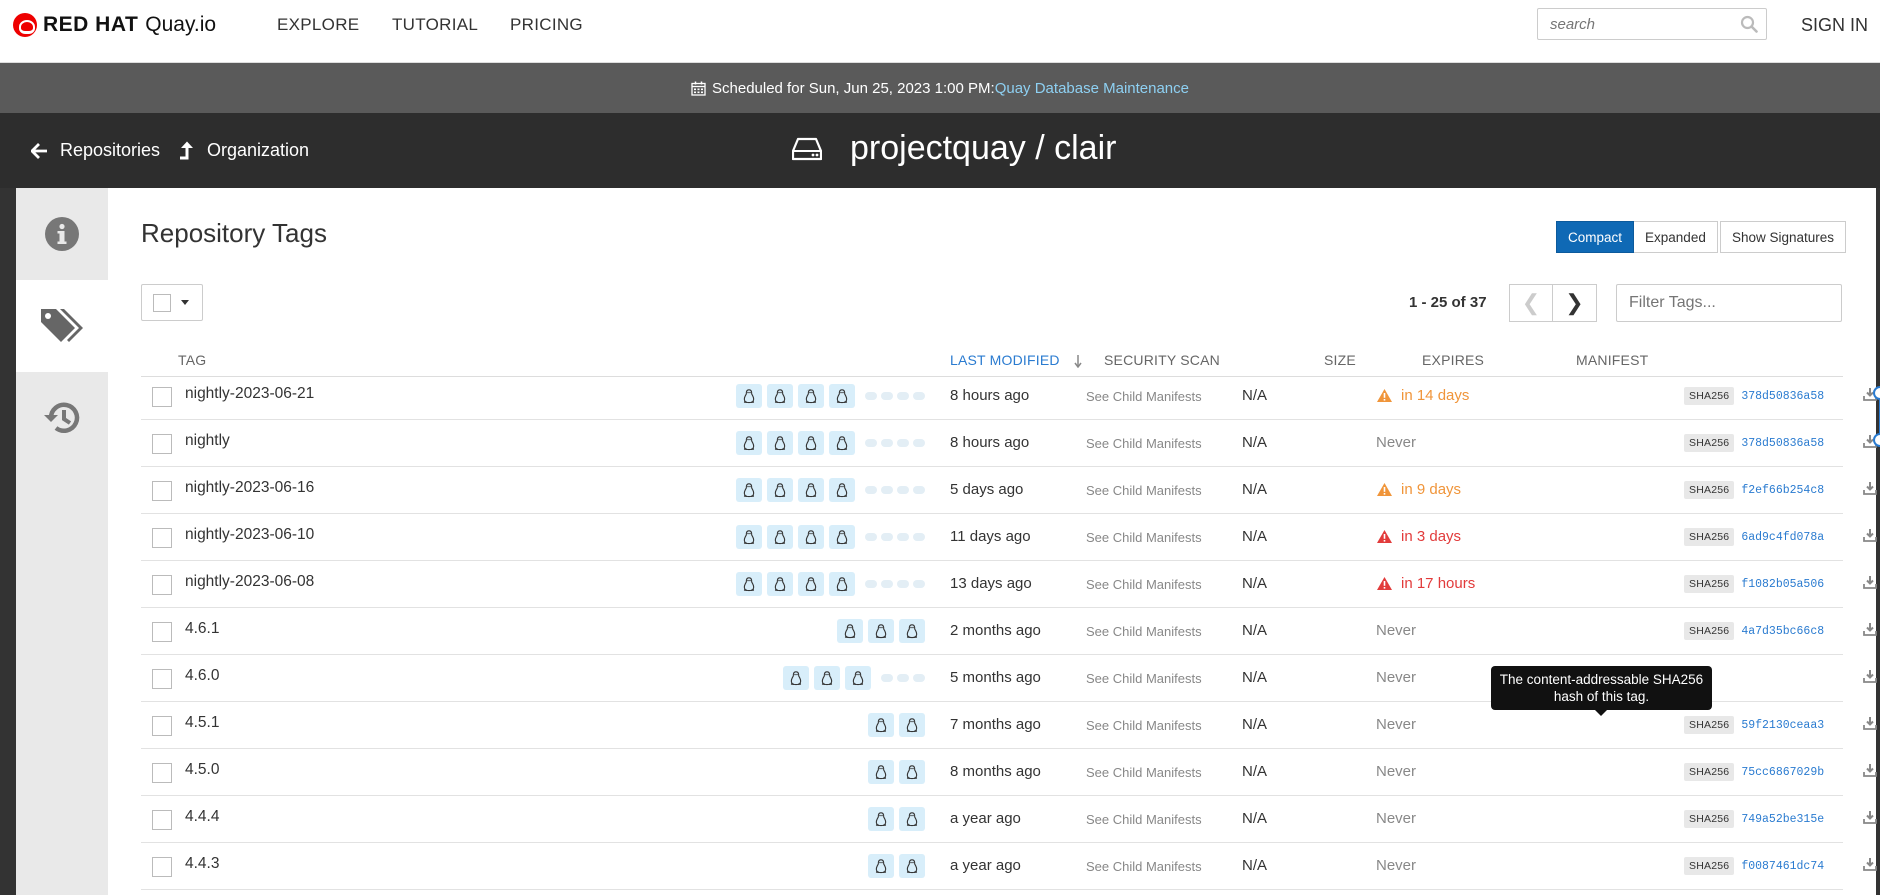 The width and height of the screenshot is (1880, 895). Describe the element at coordinates (1005, 360) in the screenshot. I see `col-last-modified: LAST MODIFIED` at that location.